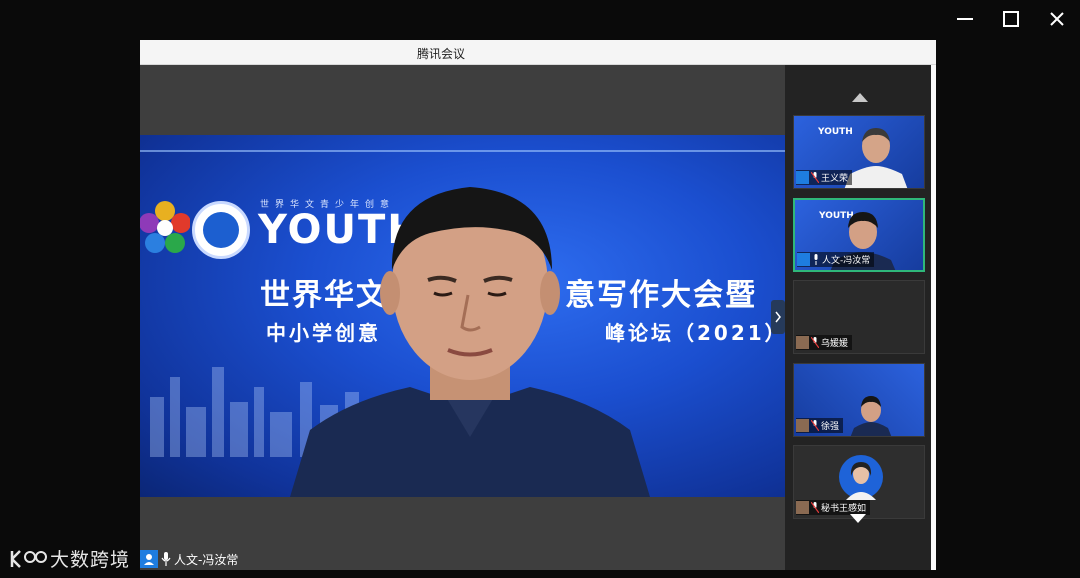 Image resolution: width=1080 pixels, height=578 pixels. I want to click on participant-tile: 秘书王感如, so click(859, 482).